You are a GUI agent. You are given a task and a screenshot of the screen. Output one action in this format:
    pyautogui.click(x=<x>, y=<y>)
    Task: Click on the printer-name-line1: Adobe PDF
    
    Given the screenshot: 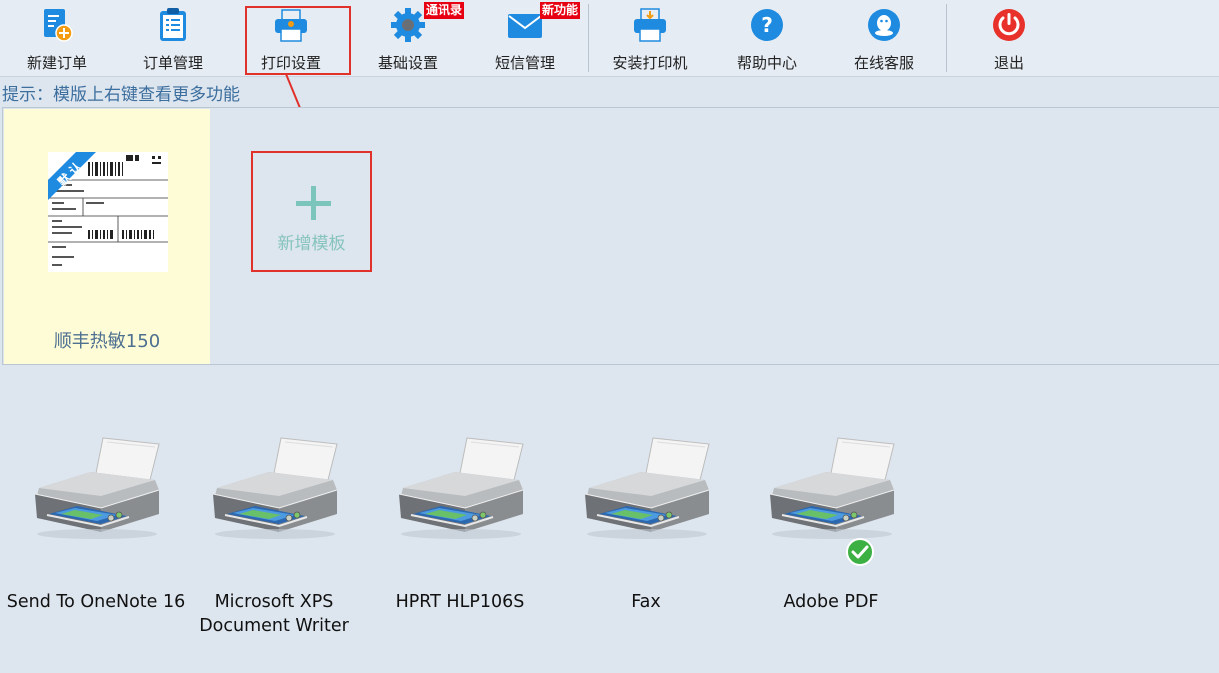 What is the action you would take?
    pyautogui.click(x=831, y=602)
    